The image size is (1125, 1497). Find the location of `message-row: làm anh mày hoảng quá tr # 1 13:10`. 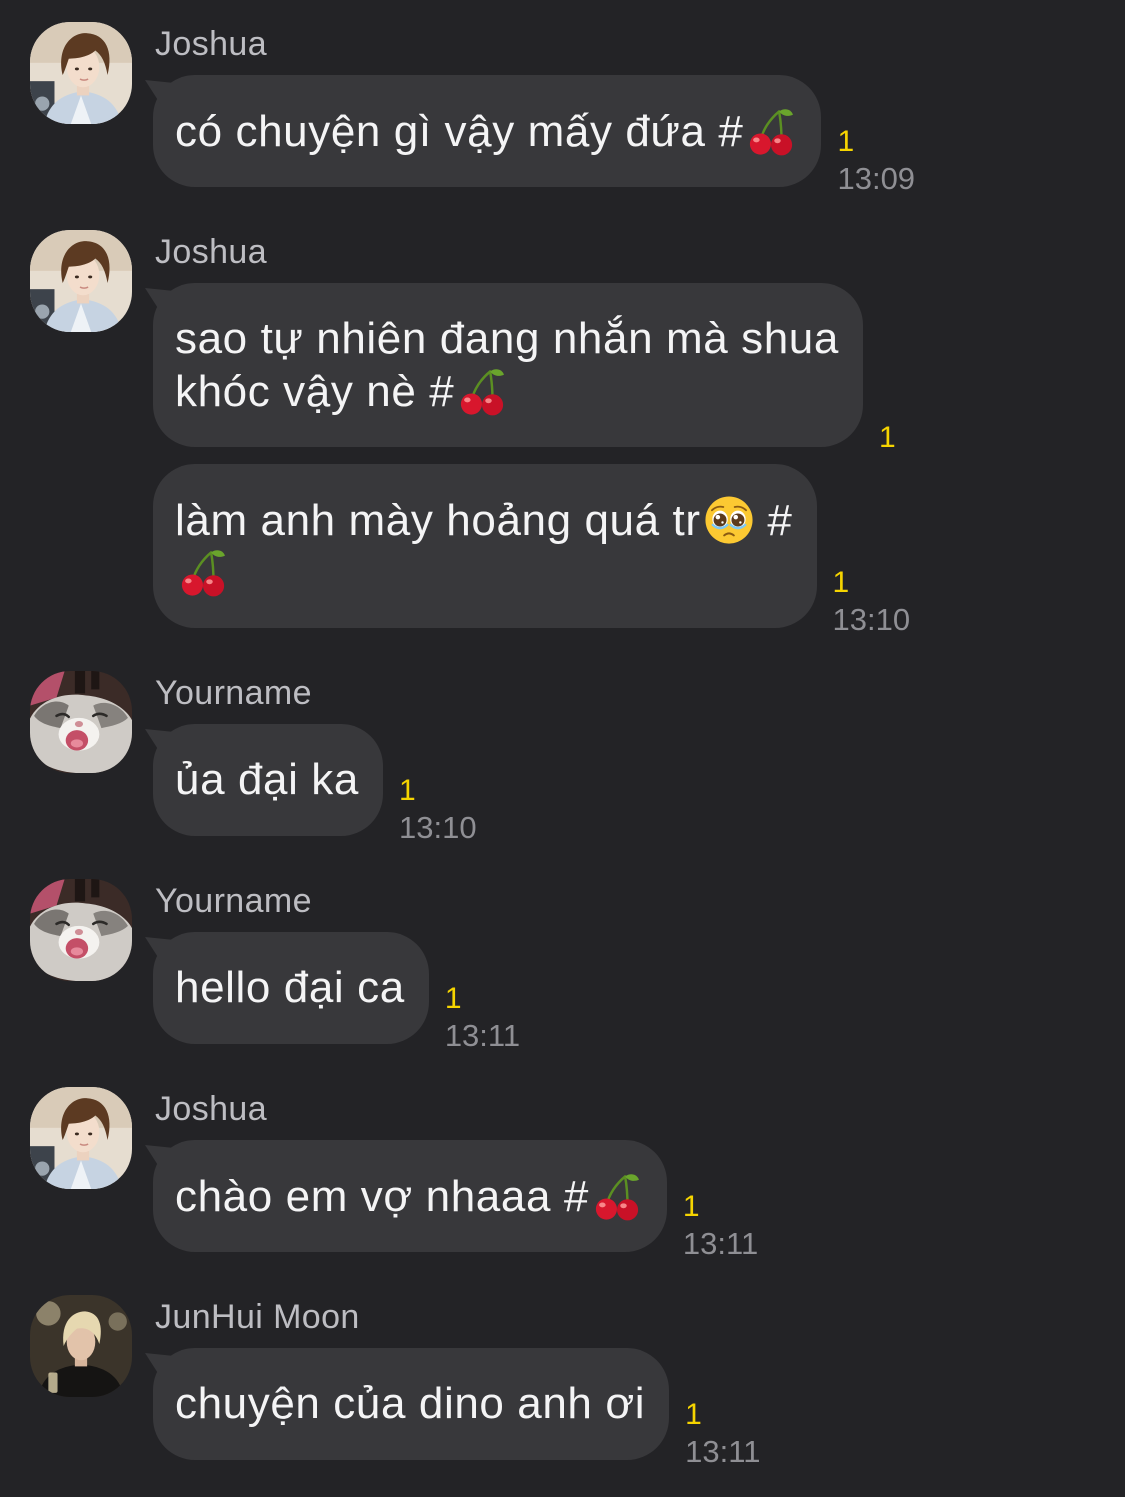

message-row: làm anh mày hoảng quá tr # 1 13:10 is located at coordinates (639, 550).